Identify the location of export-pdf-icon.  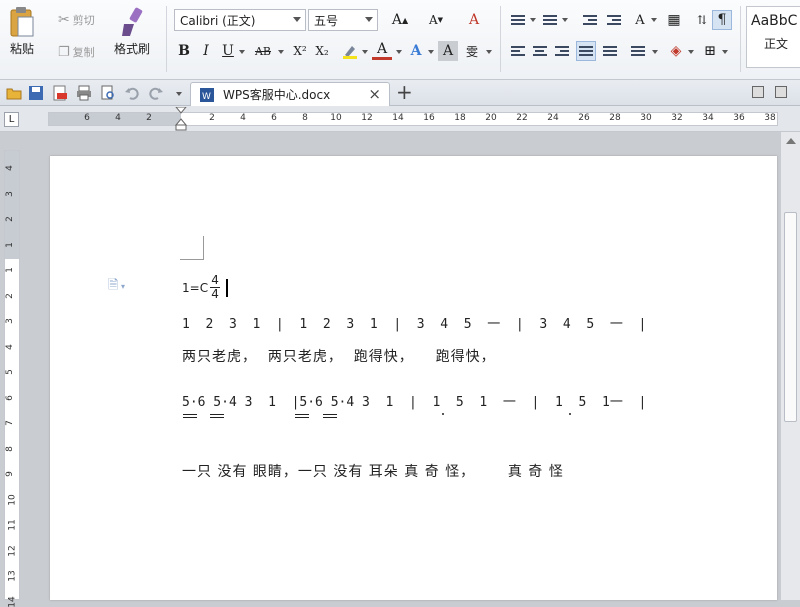
(60, 93).